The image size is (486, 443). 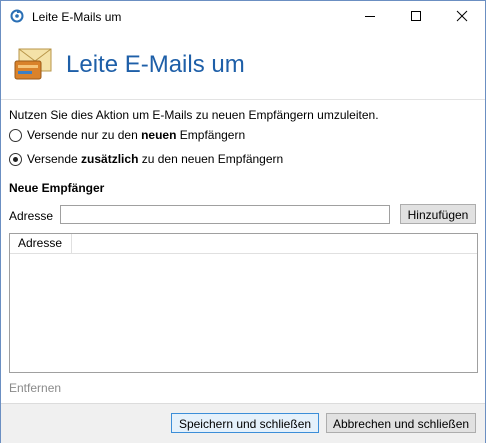 What do you see at coordinates (136, 135) in the screenshot?
I see `option-only-new-label: Versende nur zu den neuen Empfängern` at bounding box center [136, 135].